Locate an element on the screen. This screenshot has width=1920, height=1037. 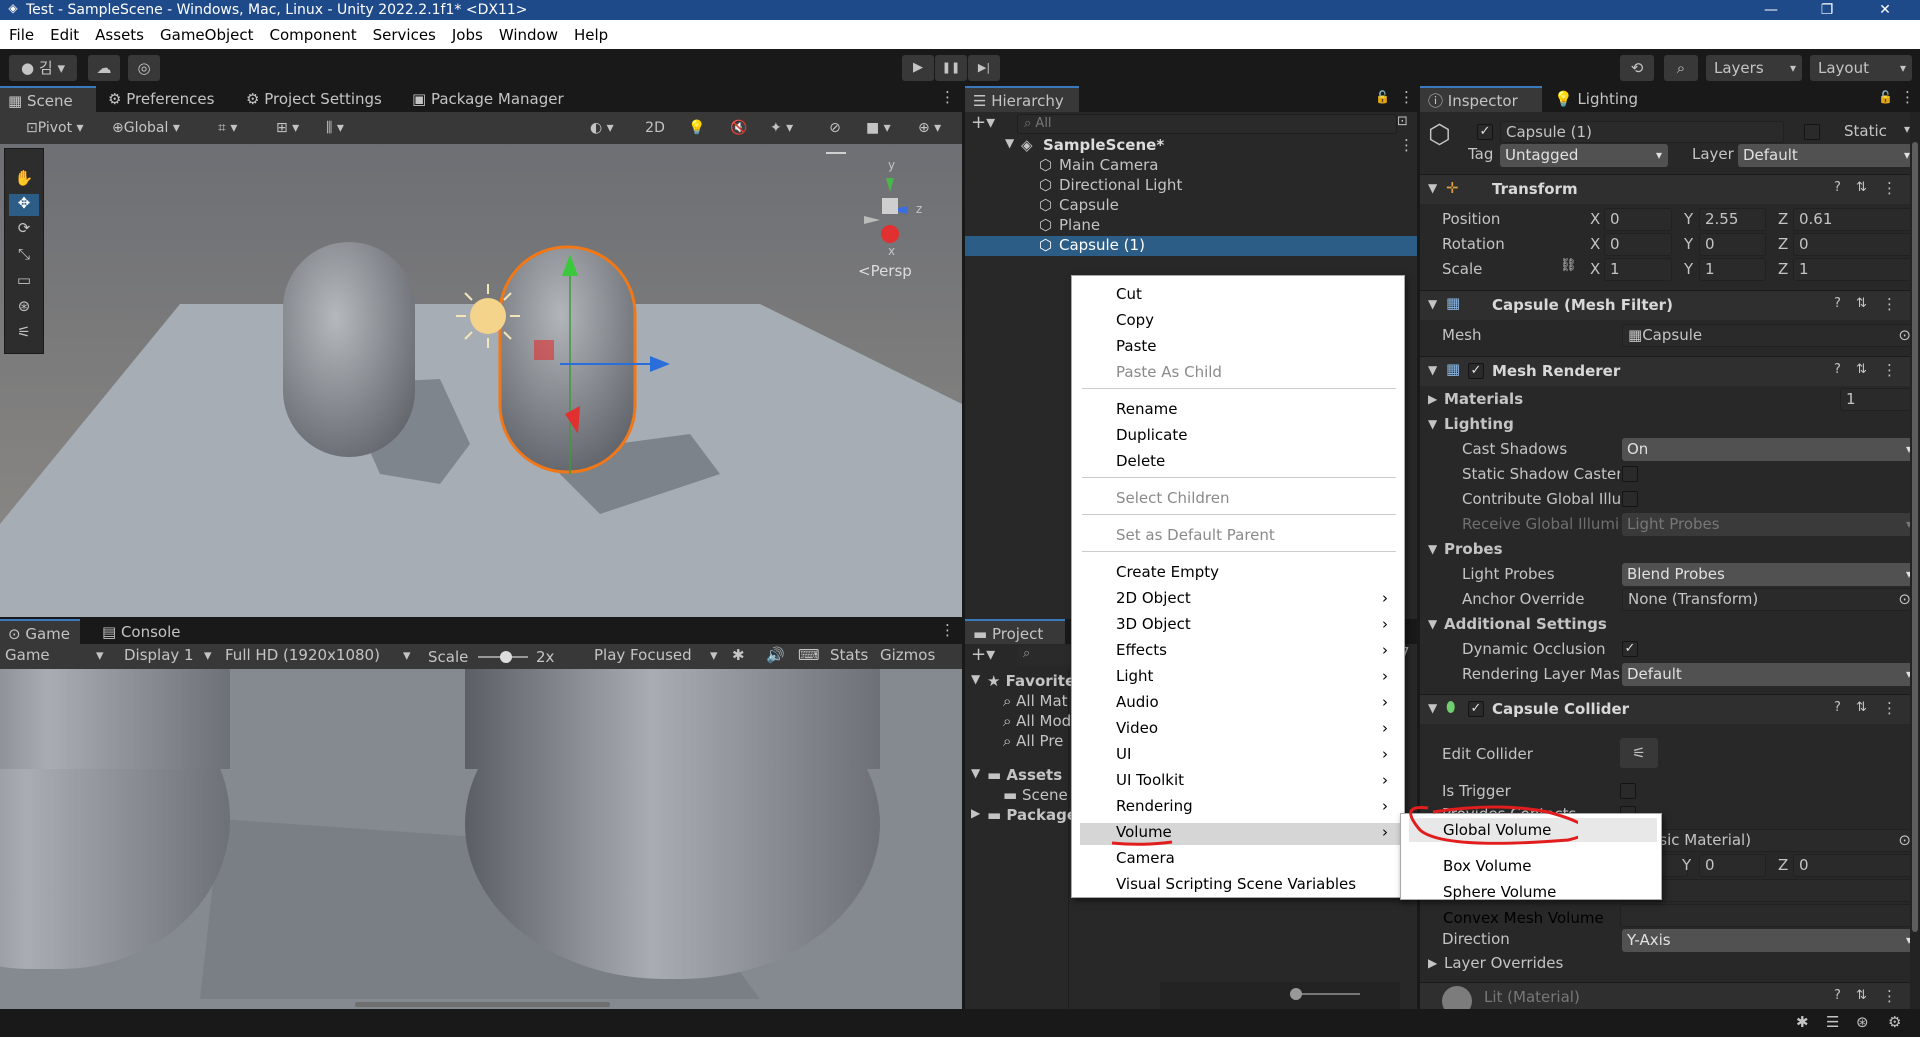
center-z-field: 0 is located at coordinates (1855, 865).